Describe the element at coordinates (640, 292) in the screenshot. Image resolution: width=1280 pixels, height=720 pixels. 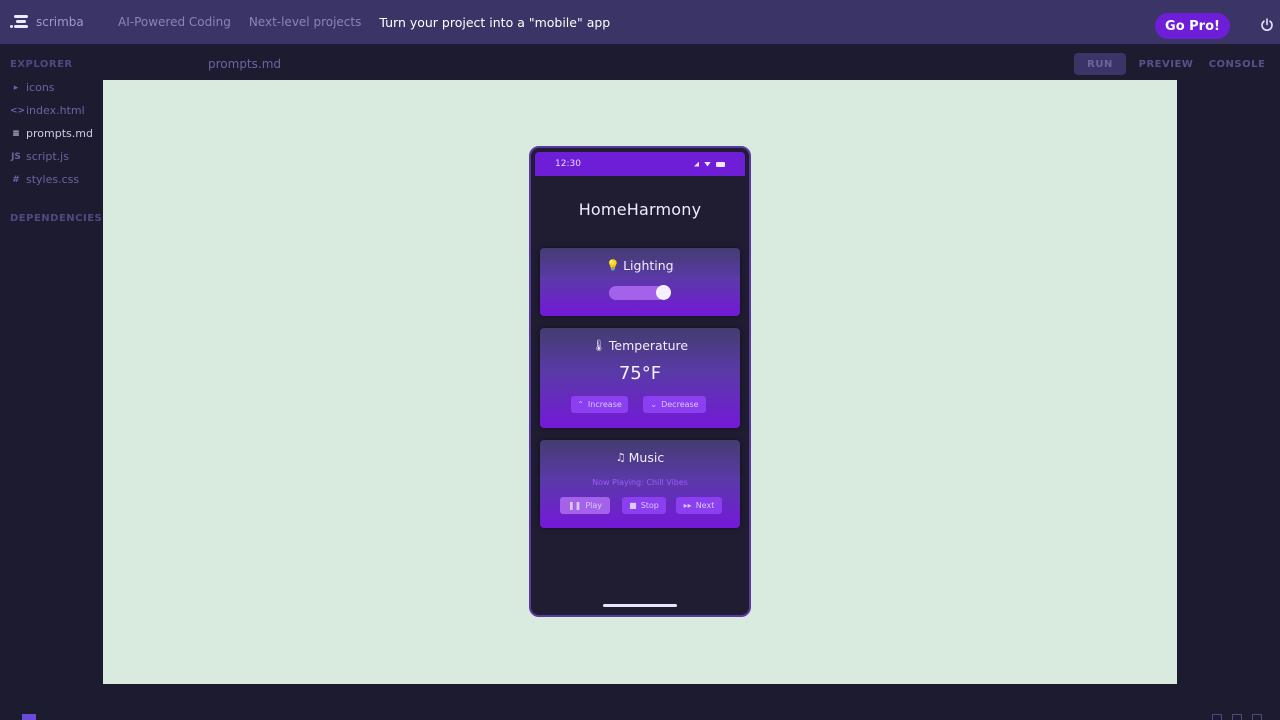
I see `lighting-toggle` at that location.